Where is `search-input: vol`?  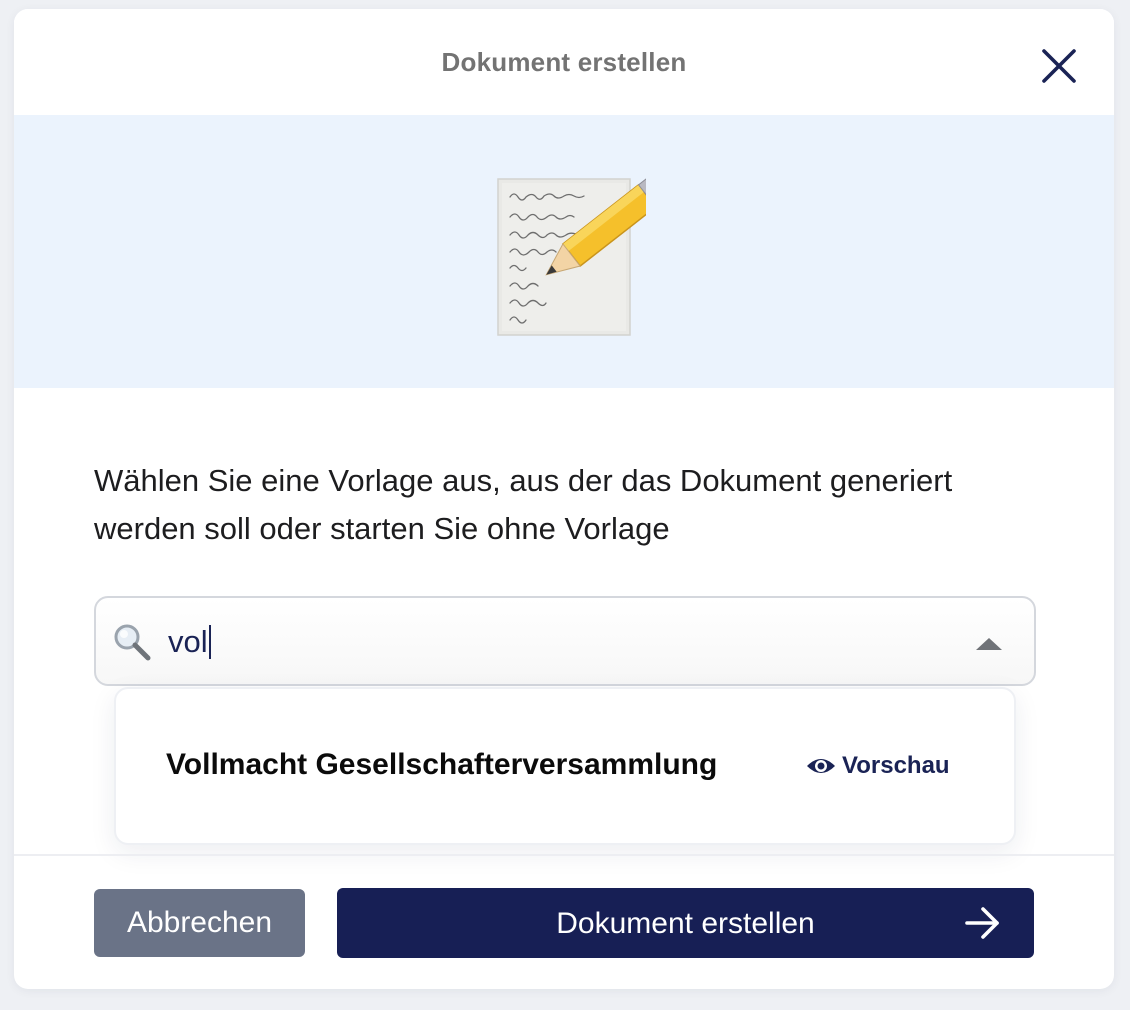
search-input: vol is located at coordinates (189, 642).